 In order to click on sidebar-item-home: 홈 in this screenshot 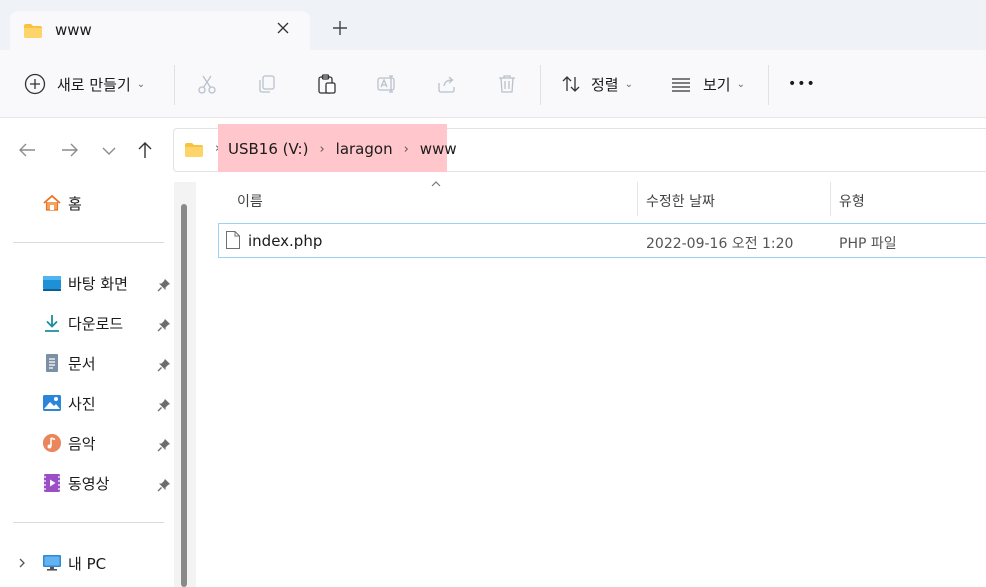, I will do `click(62, 203)`.